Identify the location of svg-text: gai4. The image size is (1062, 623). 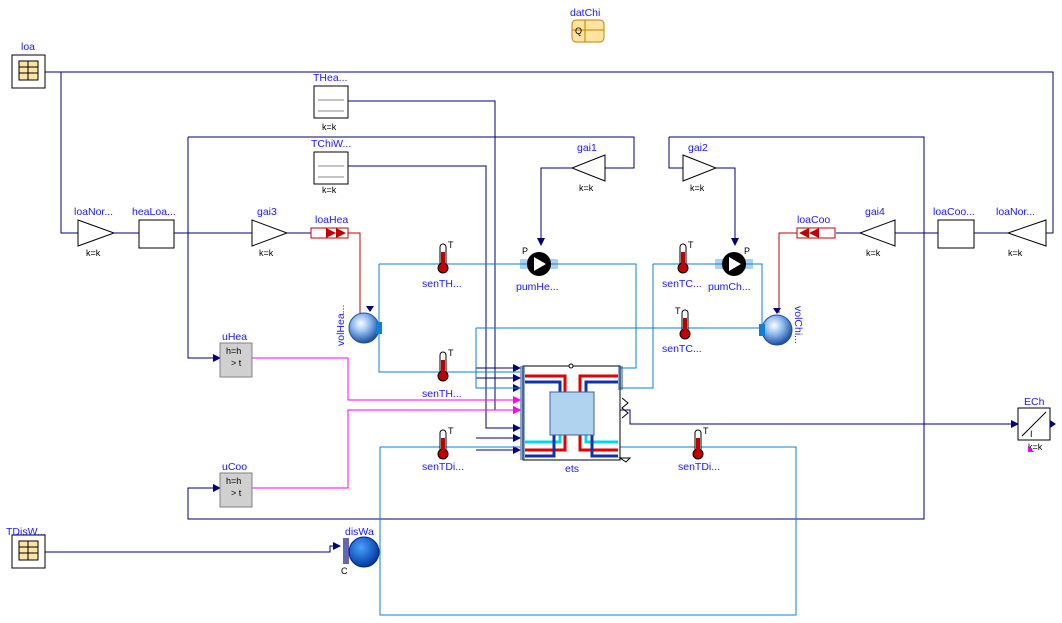
(875, 212).